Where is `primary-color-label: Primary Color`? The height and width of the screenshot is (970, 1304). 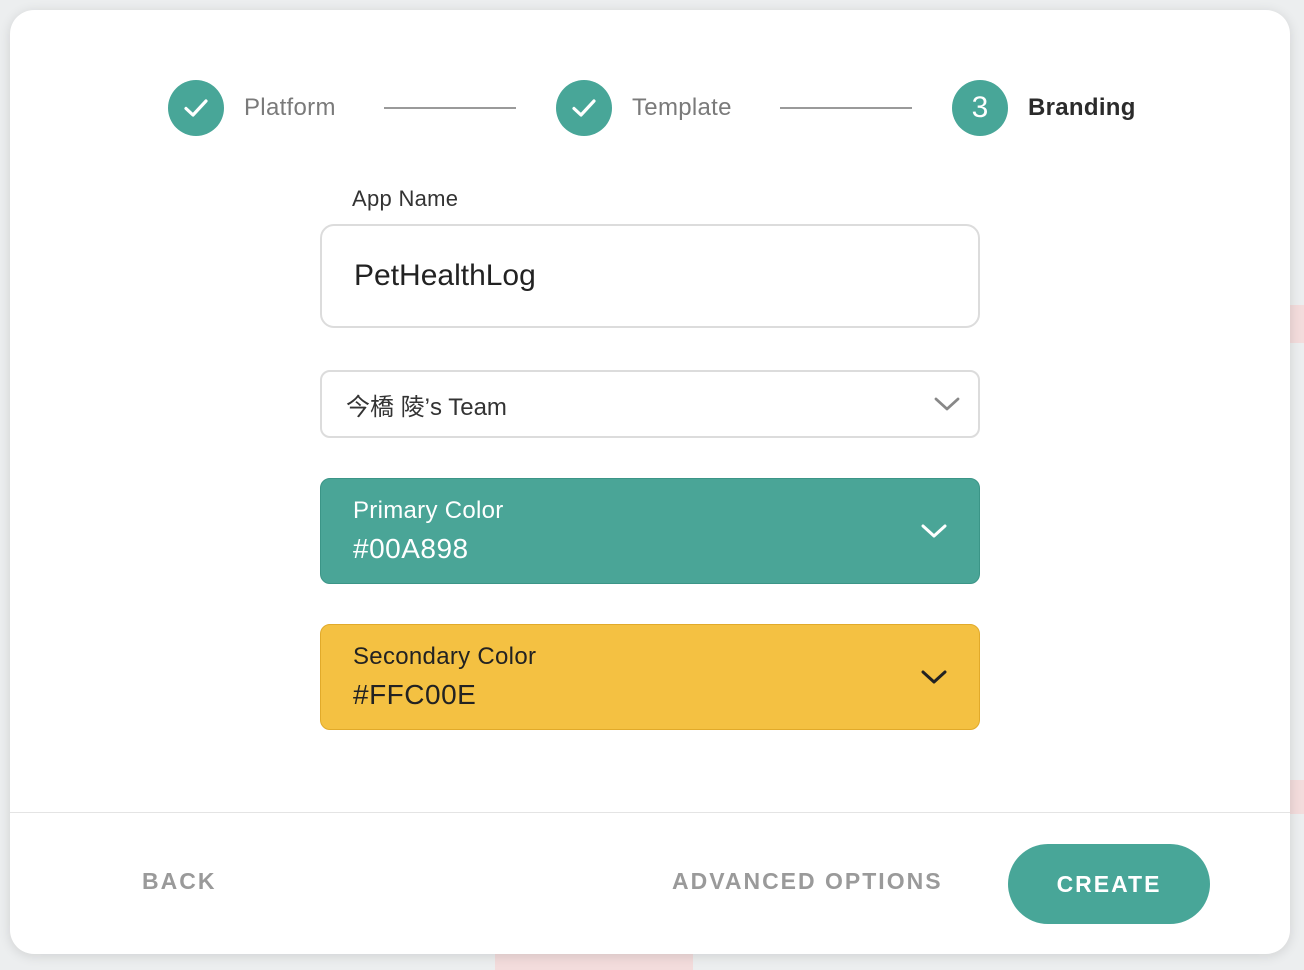 primary-color-label: Primary Color is located at coordinates (428, 510).